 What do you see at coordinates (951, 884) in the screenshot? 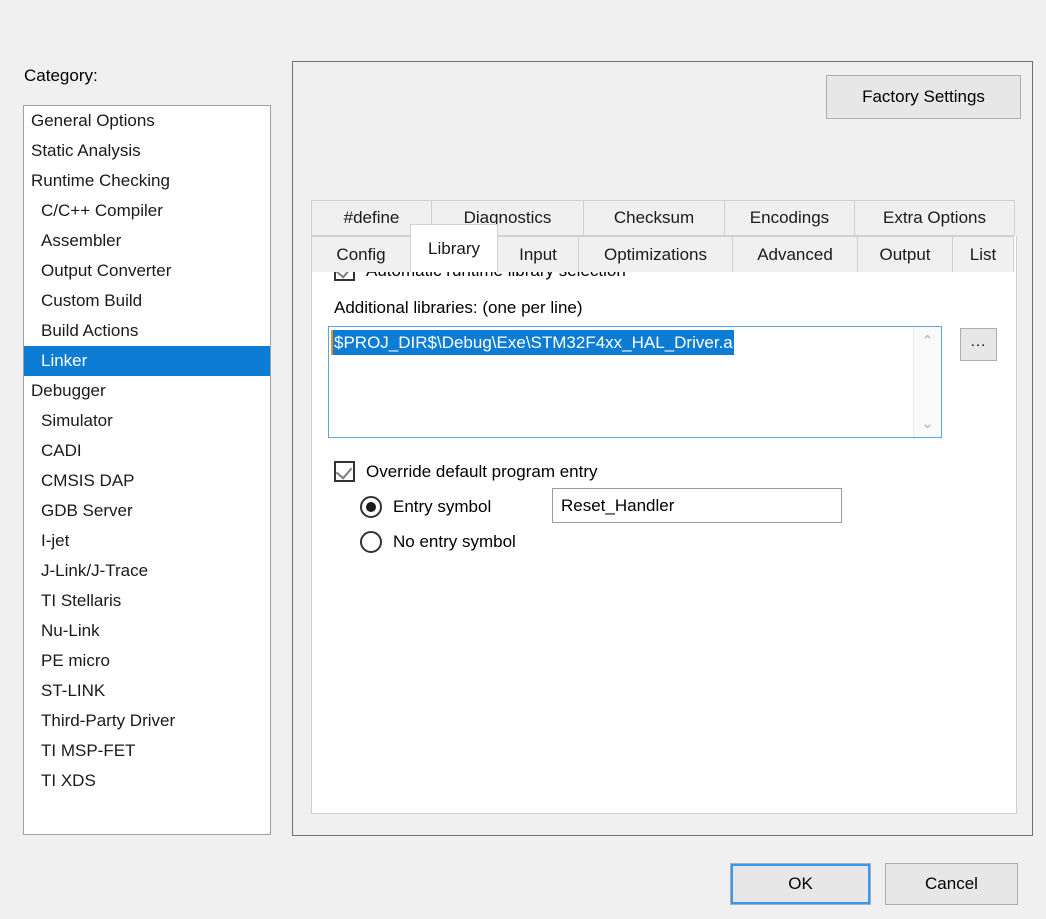
I see `cancel-button: Cancel` at bounding box center [951, 884].